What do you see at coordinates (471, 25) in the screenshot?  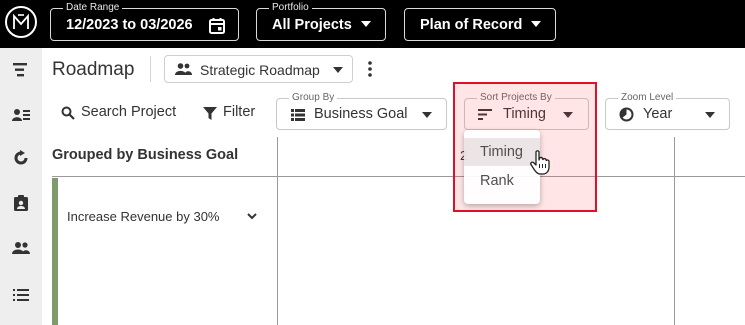 I see `plan-value: Plan of Record` at bounding box center [471, 25].